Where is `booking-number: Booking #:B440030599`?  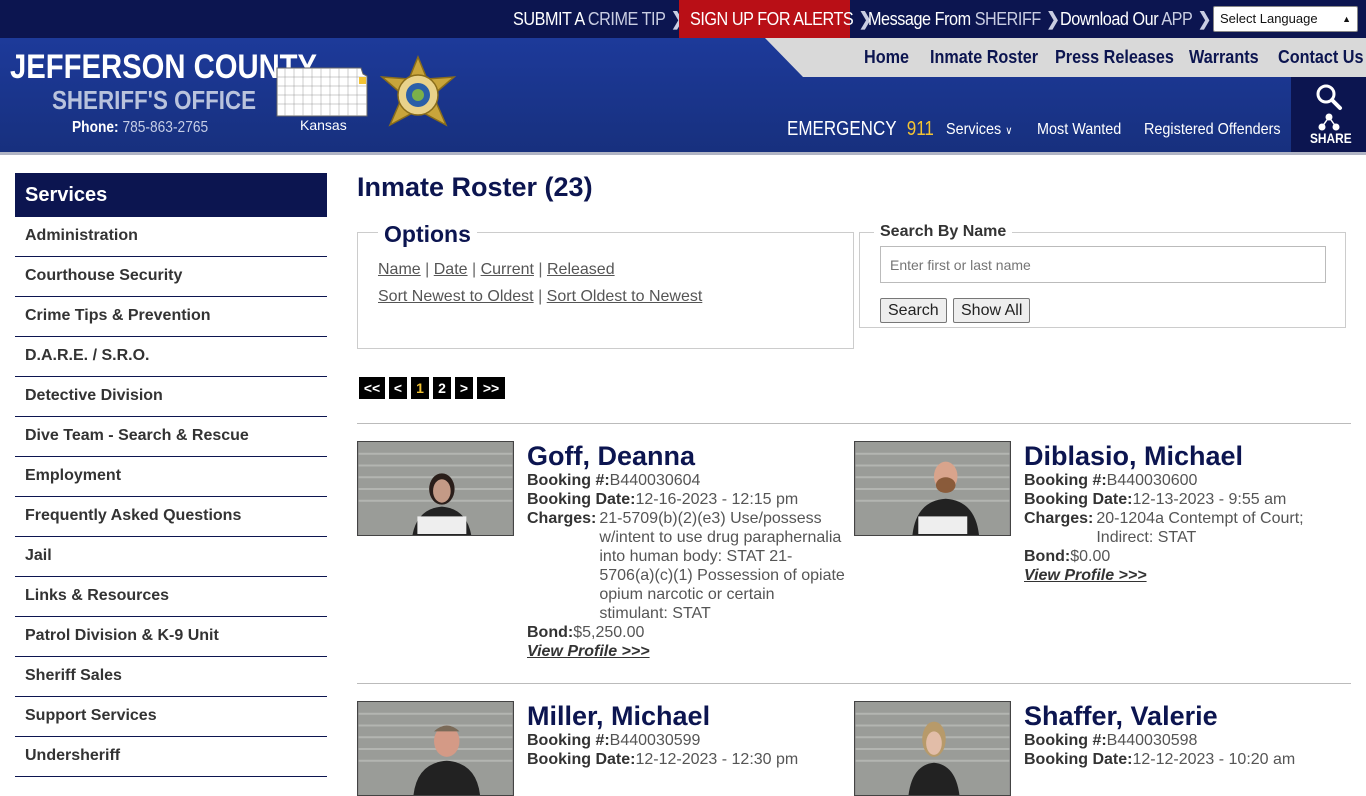
booking-number: Booking #:B440030599 is located at coordinates (687, 740).